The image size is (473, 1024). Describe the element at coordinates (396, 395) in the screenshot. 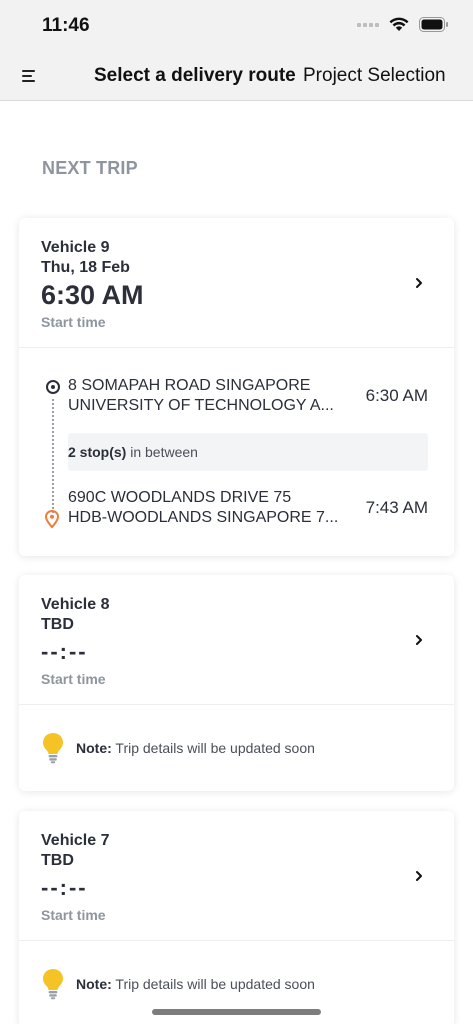

I see `origin-time: 6:30 AM` at that location.